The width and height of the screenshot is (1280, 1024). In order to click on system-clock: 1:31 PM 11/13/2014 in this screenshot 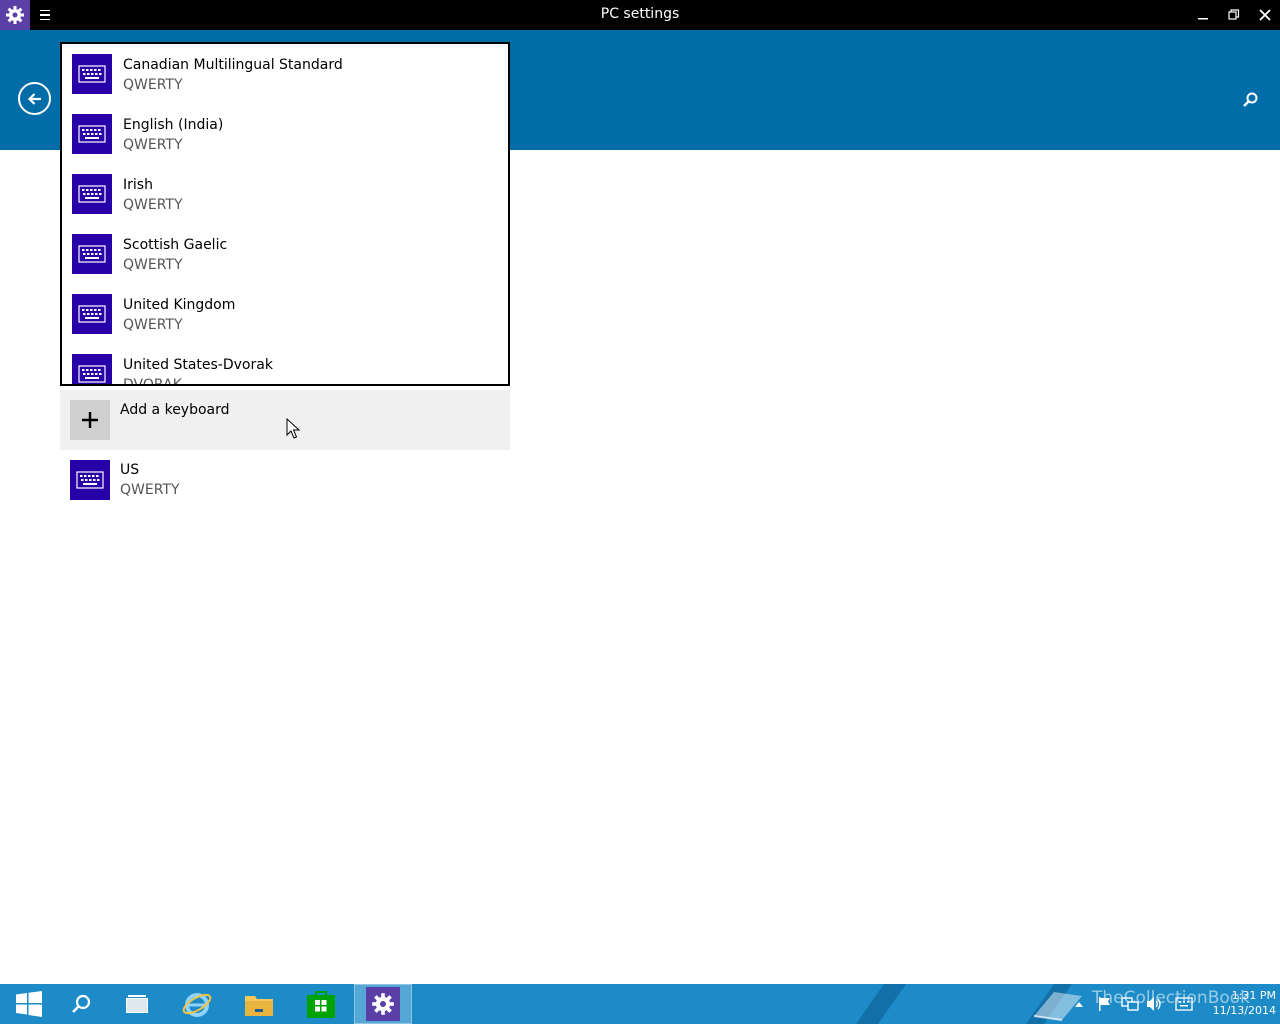, I will do `click(1236, 1003)`.